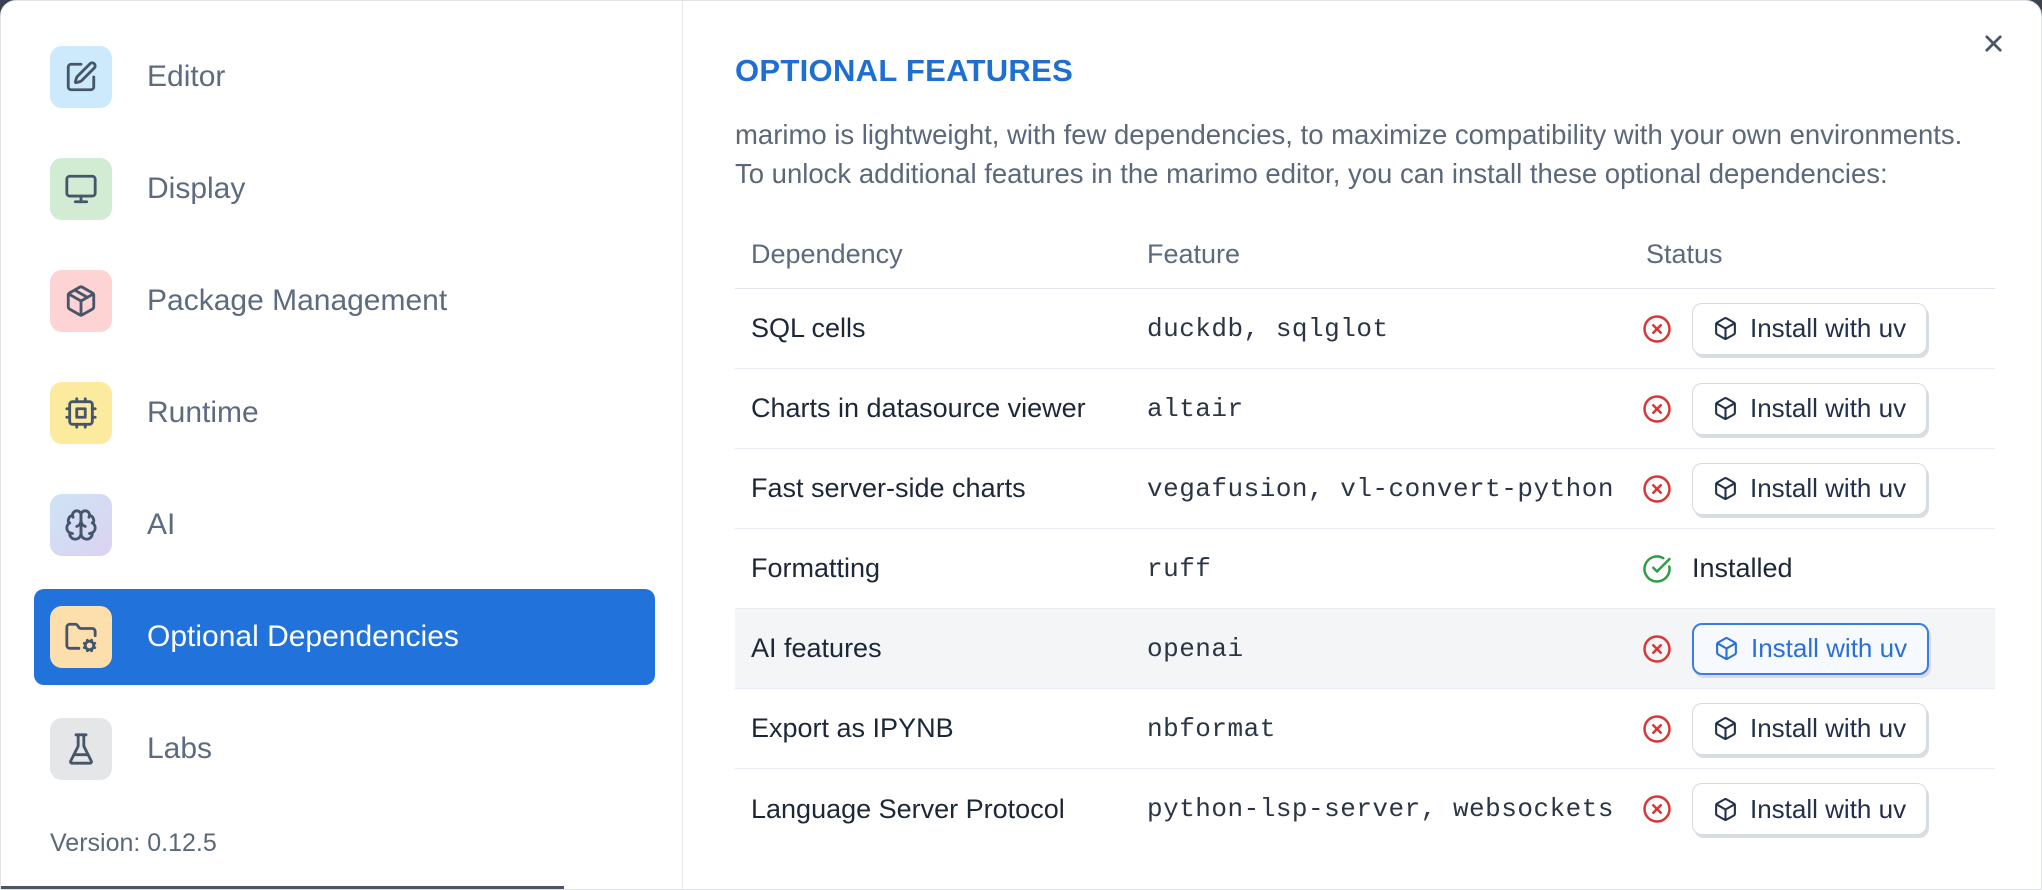 Image resolution: width=2042 pixels, height=890 pixels. I want to click on column-header-dependency: Dependency, so click(827, 253).